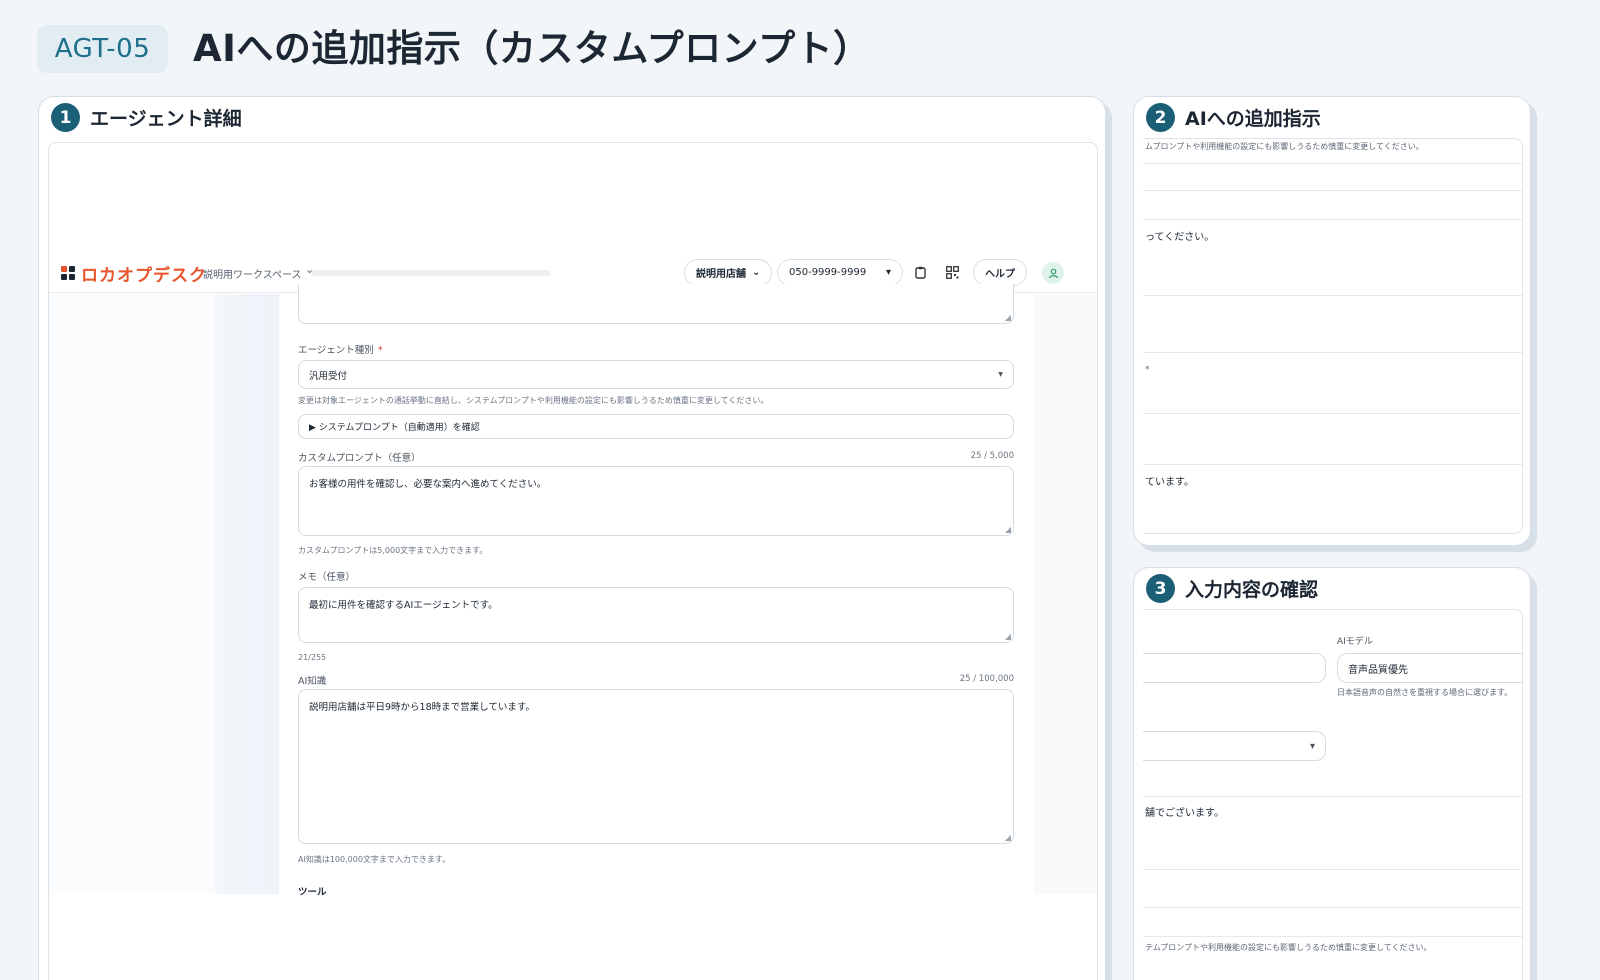 Image resolution: width=1600 pixels, height=980 pixels. Describe the element at coordinates (656, 766) in the screenshot. I see `knowledge-textarea: 説明用店舗は平日9時から18時まで営業しています。 ◢` at that location.